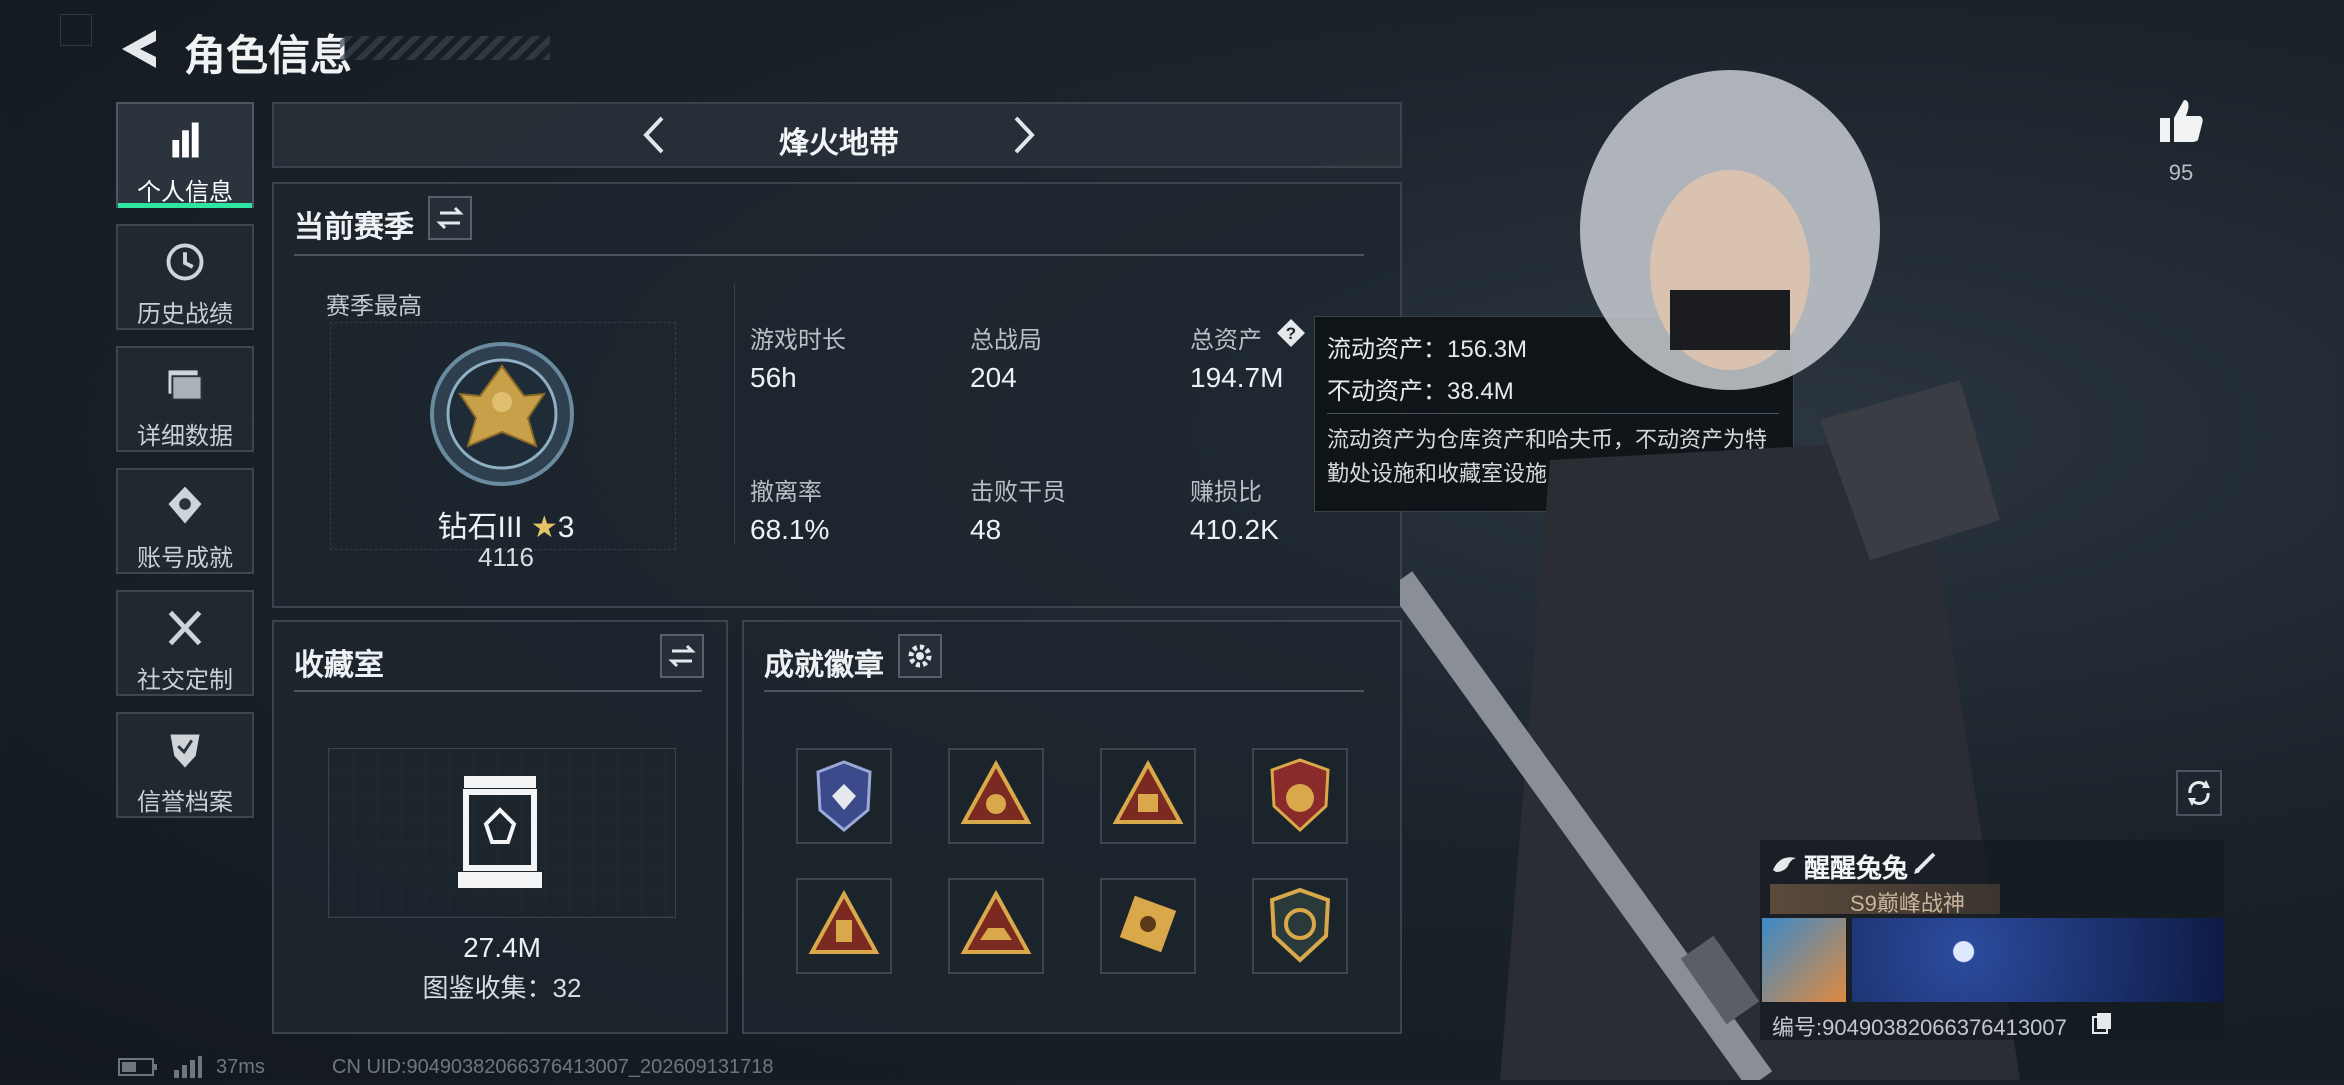 This screenshot has width=2344, height=1085. What do you see at coordinates (1856, 868) in the screenshot?
I see `player-name: 醒醒兔兔` at bounding box center [1856, 868].